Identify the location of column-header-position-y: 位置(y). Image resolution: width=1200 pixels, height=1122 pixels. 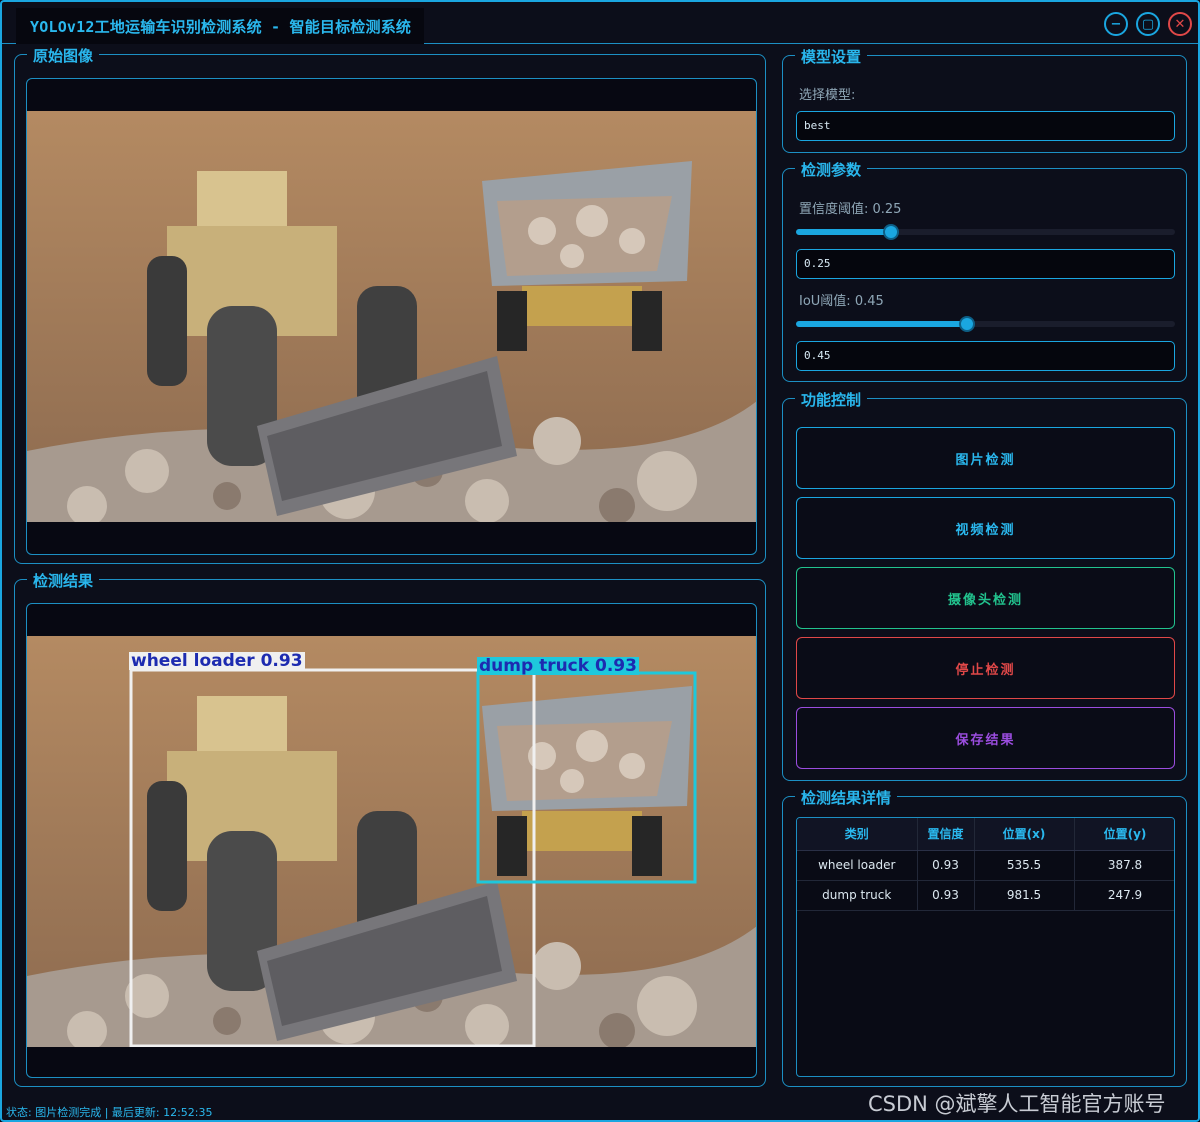
(1124, 834).